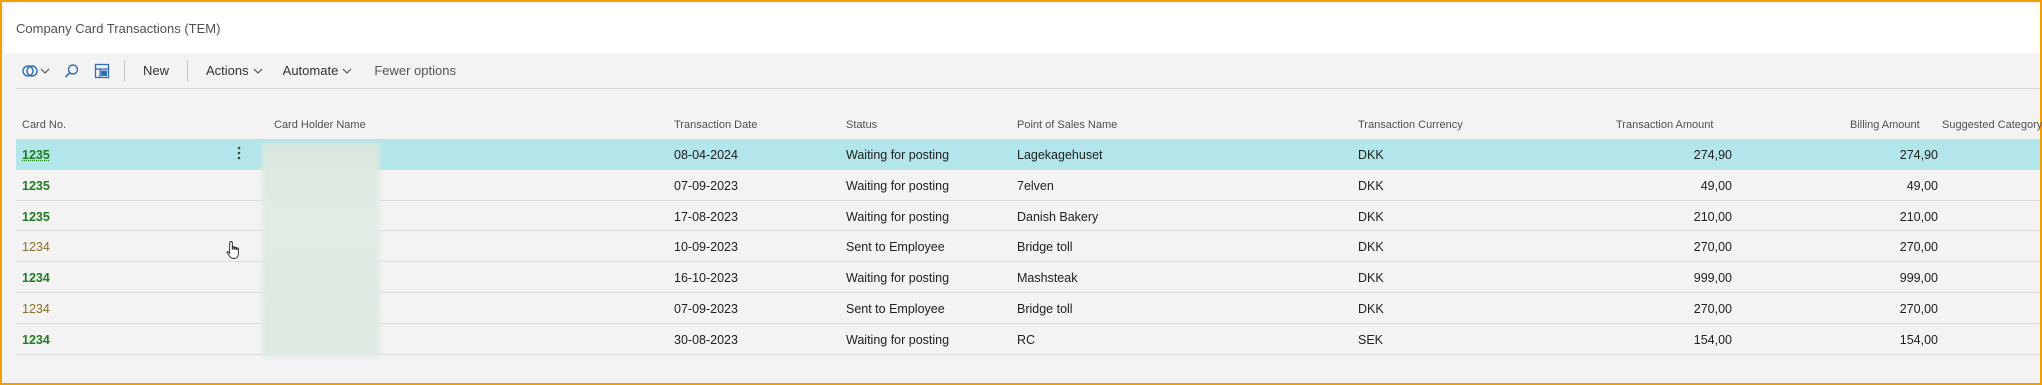 This screenshot has height=385, width=2042. I want to click on search-icon, so click(72, 71).